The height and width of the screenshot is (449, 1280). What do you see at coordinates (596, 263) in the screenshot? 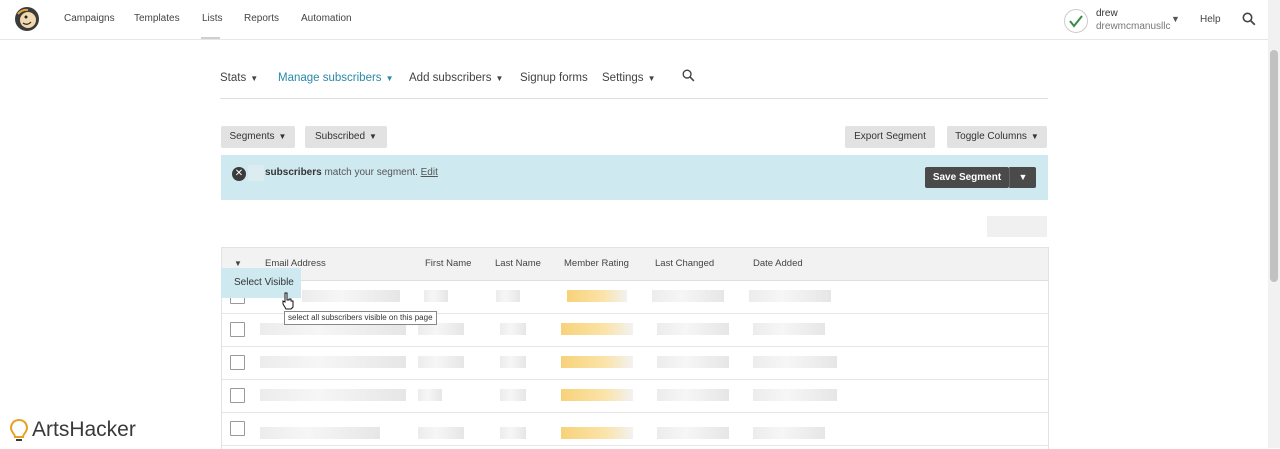
I see `col-member-rating: Member Rating` at bounding box center [596, 263].